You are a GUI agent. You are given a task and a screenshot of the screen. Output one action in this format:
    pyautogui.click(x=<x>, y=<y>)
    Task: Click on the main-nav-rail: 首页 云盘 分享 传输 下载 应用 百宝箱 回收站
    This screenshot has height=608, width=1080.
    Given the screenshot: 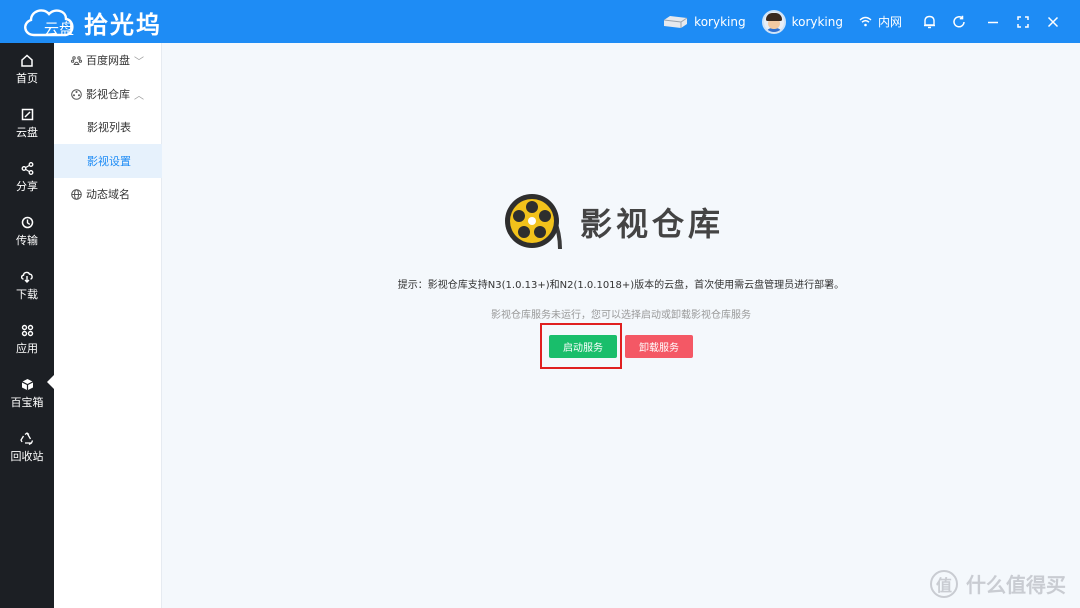 What is the action you would take?
    pyautogui.click(x=27, y=325)
    